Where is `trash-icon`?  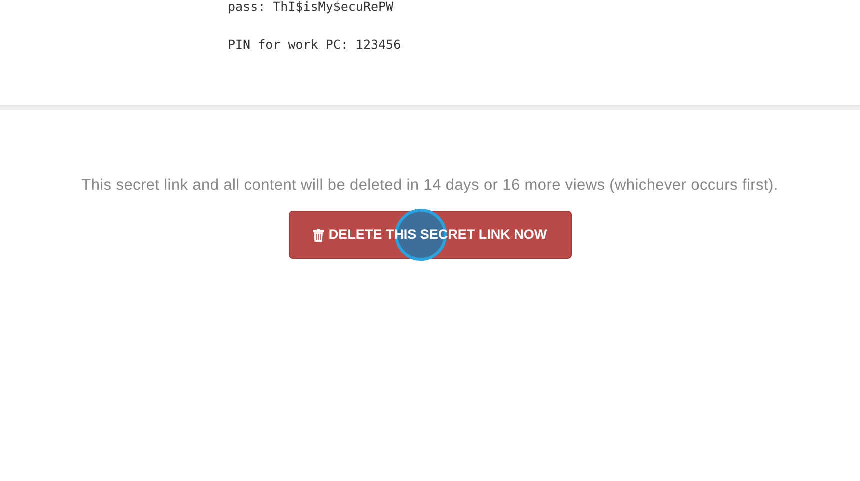 trash-icon is located at coordinates (318, 235).